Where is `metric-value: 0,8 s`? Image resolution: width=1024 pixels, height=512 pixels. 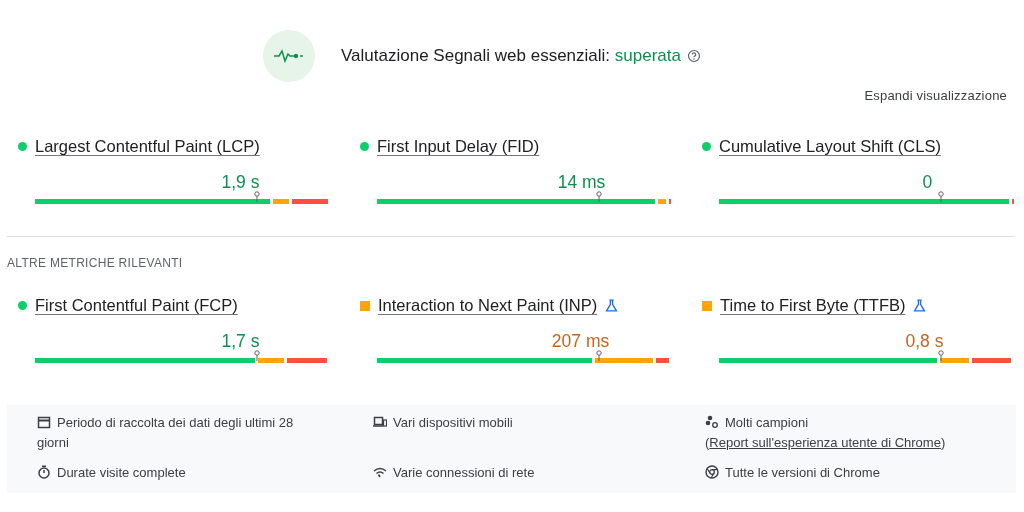
metric-value: 0,8 s is located at coordinates (924, 341).